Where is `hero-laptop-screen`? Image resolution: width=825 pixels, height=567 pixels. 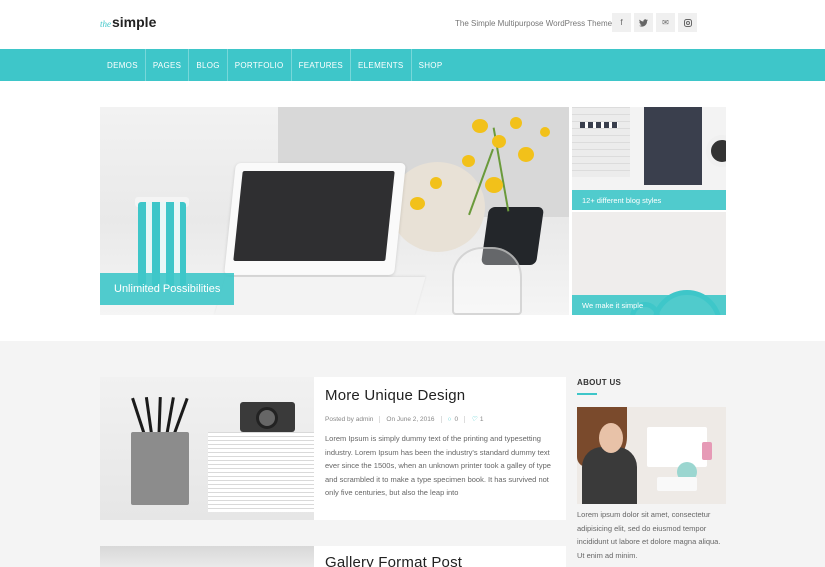
hero-laptop-screen is located at coordinates (314, 216).